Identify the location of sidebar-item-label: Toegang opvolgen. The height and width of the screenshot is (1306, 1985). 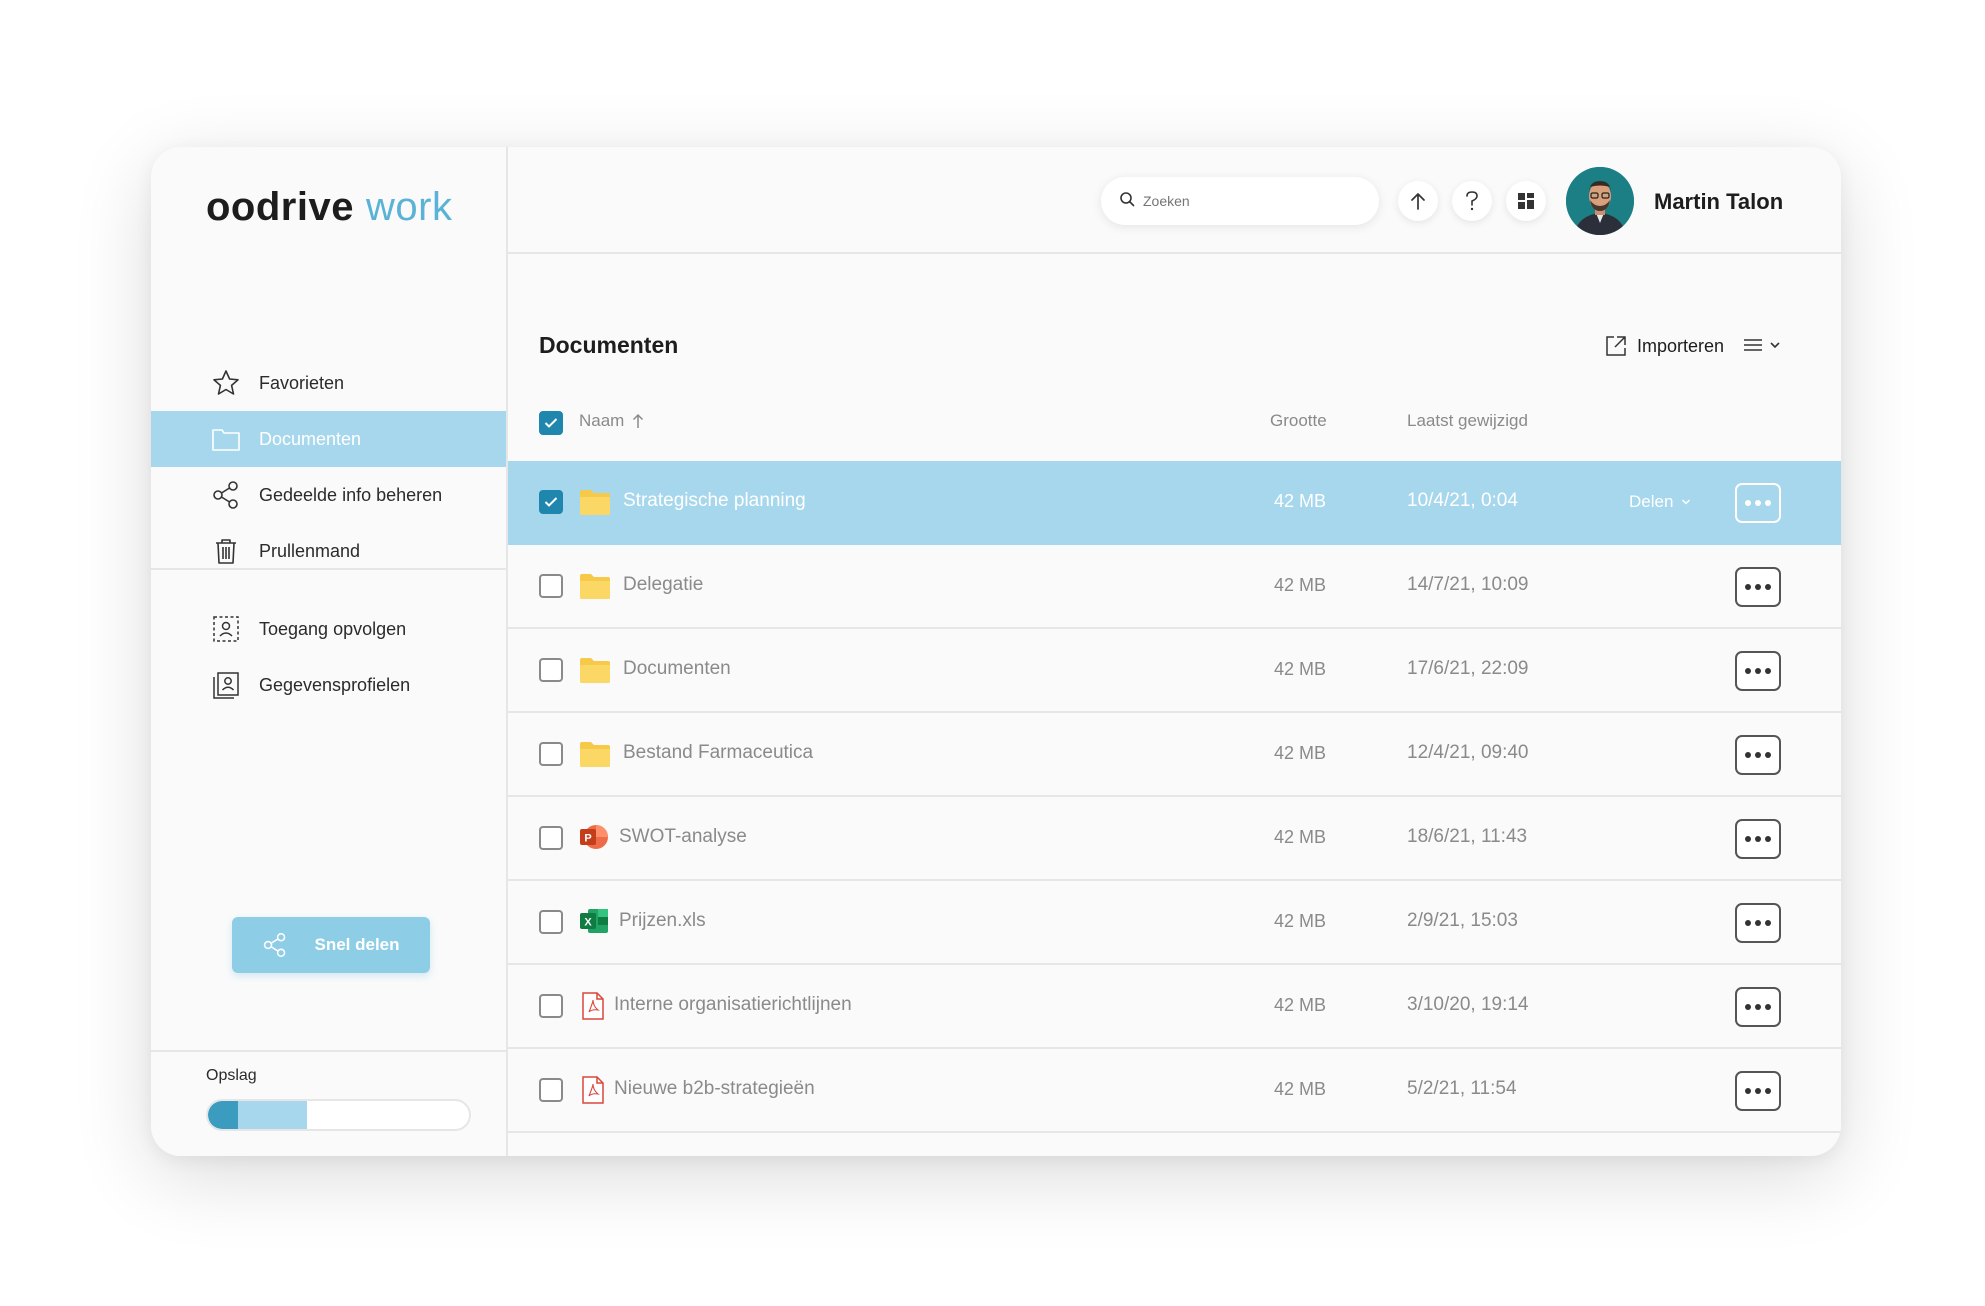
(333, 628).